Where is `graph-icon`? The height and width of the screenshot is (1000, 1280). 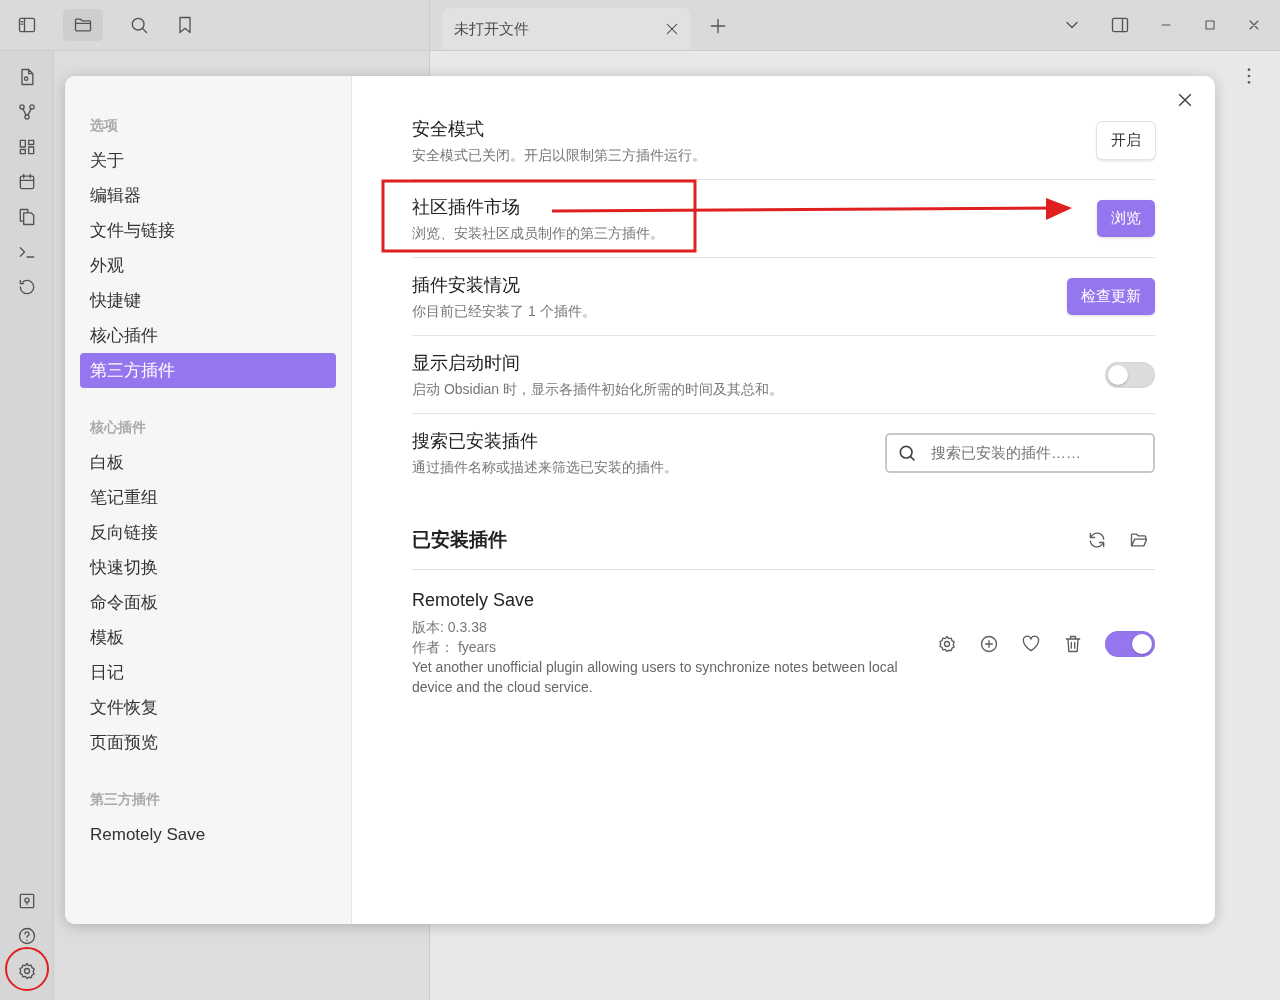
graph-icon is located at coordinates (26, 112).